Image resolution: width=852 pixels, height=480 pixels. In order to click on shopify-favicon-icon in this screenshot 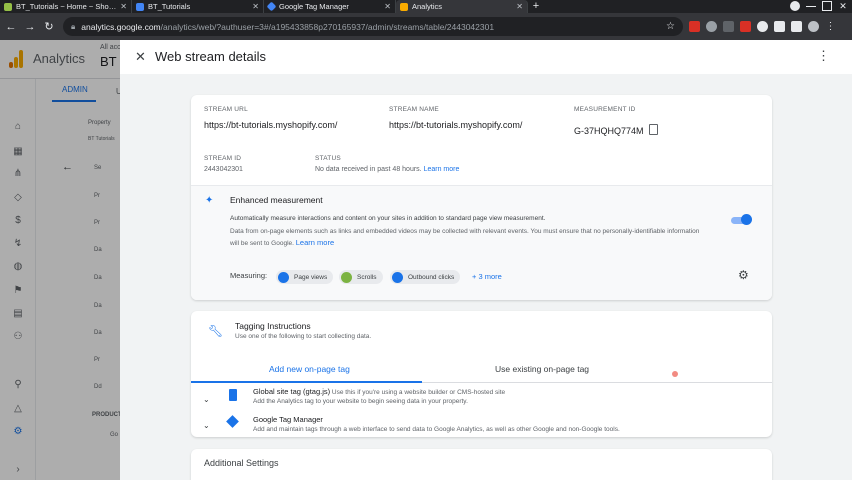, I will do `click(8, 6)`.